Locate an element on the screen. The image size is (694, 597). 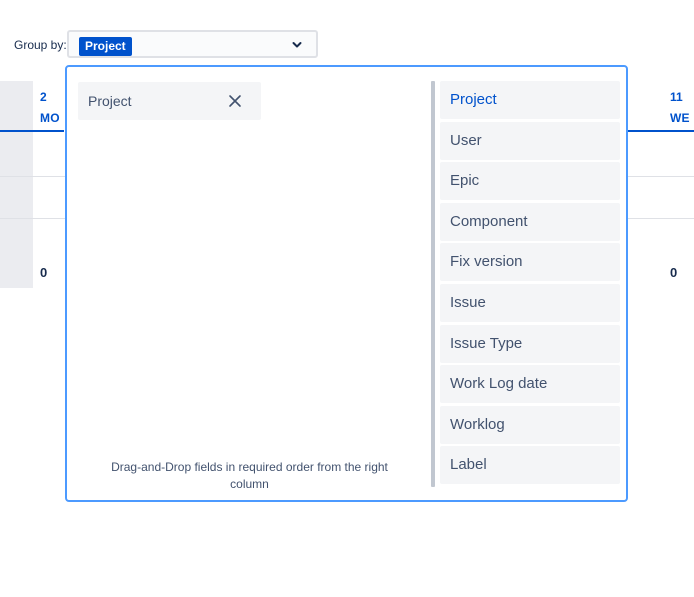
day-name: MO is located at coordinates (50, 118).